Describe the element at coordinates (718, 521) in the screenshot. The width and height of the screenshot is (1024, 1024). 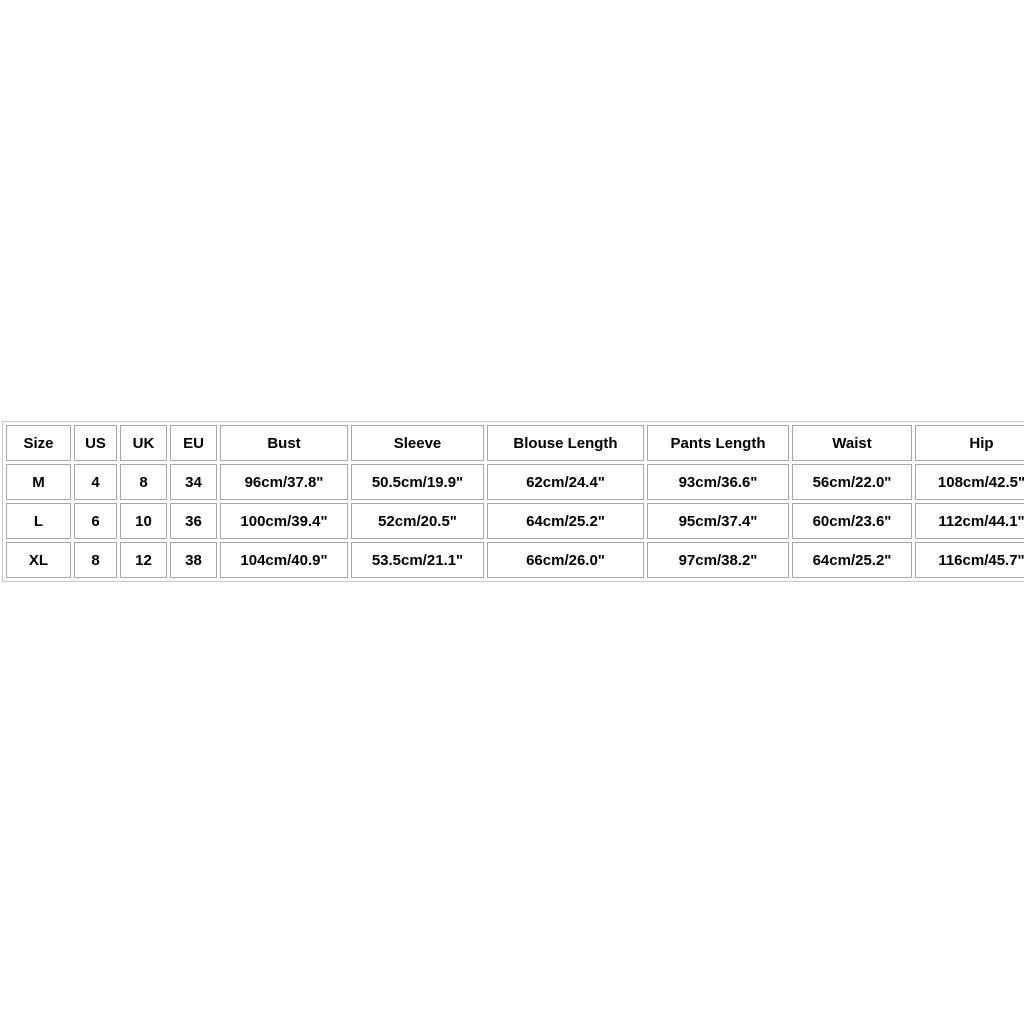
I see `cell-pants-length: 95cm/37.4"` at that location.